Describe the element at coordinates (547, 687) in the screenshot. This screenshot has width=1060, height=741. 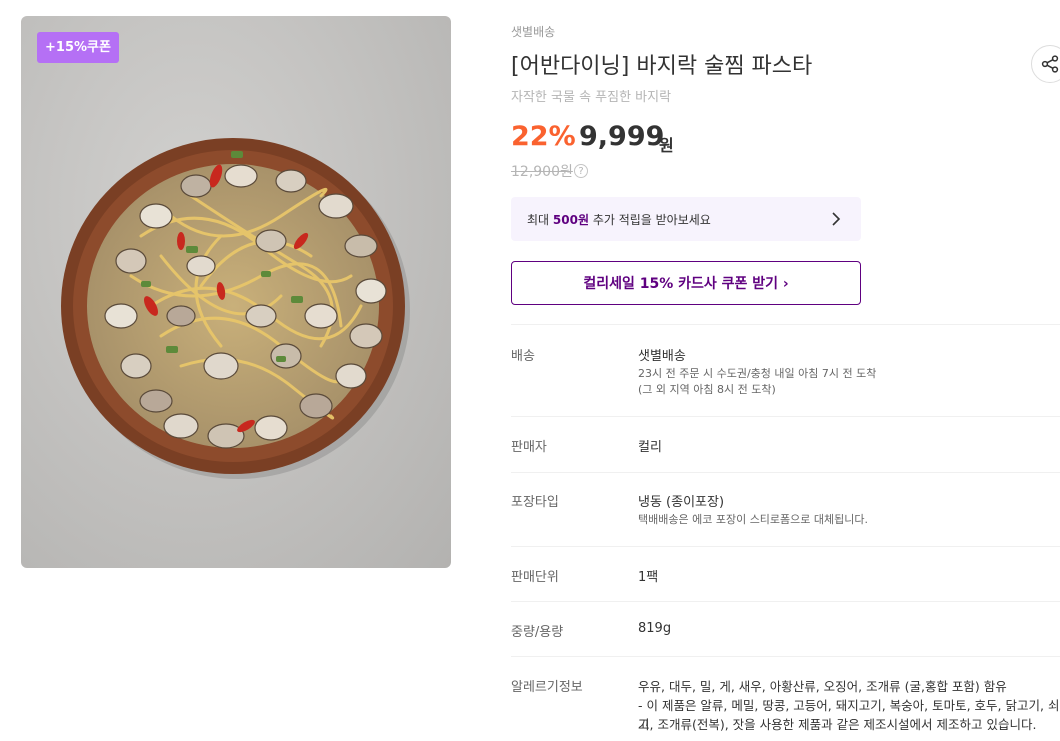
I see `allergy-label: 알레르기정보` at that location.